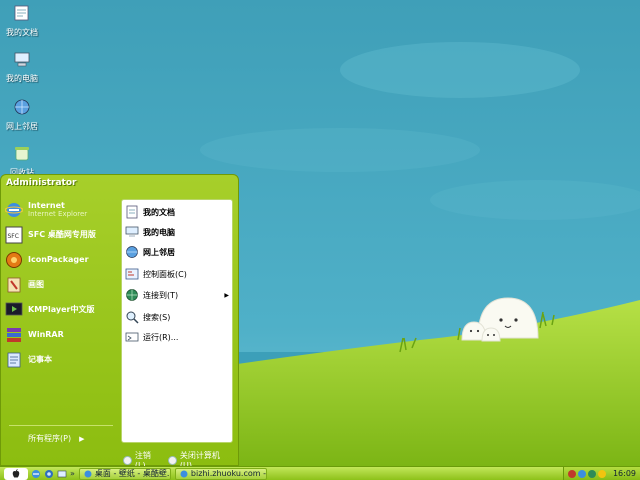  Describe the element at coordinates (159, 232) in the screenshot. I see `places-item-label: 我的电脑` at that location.